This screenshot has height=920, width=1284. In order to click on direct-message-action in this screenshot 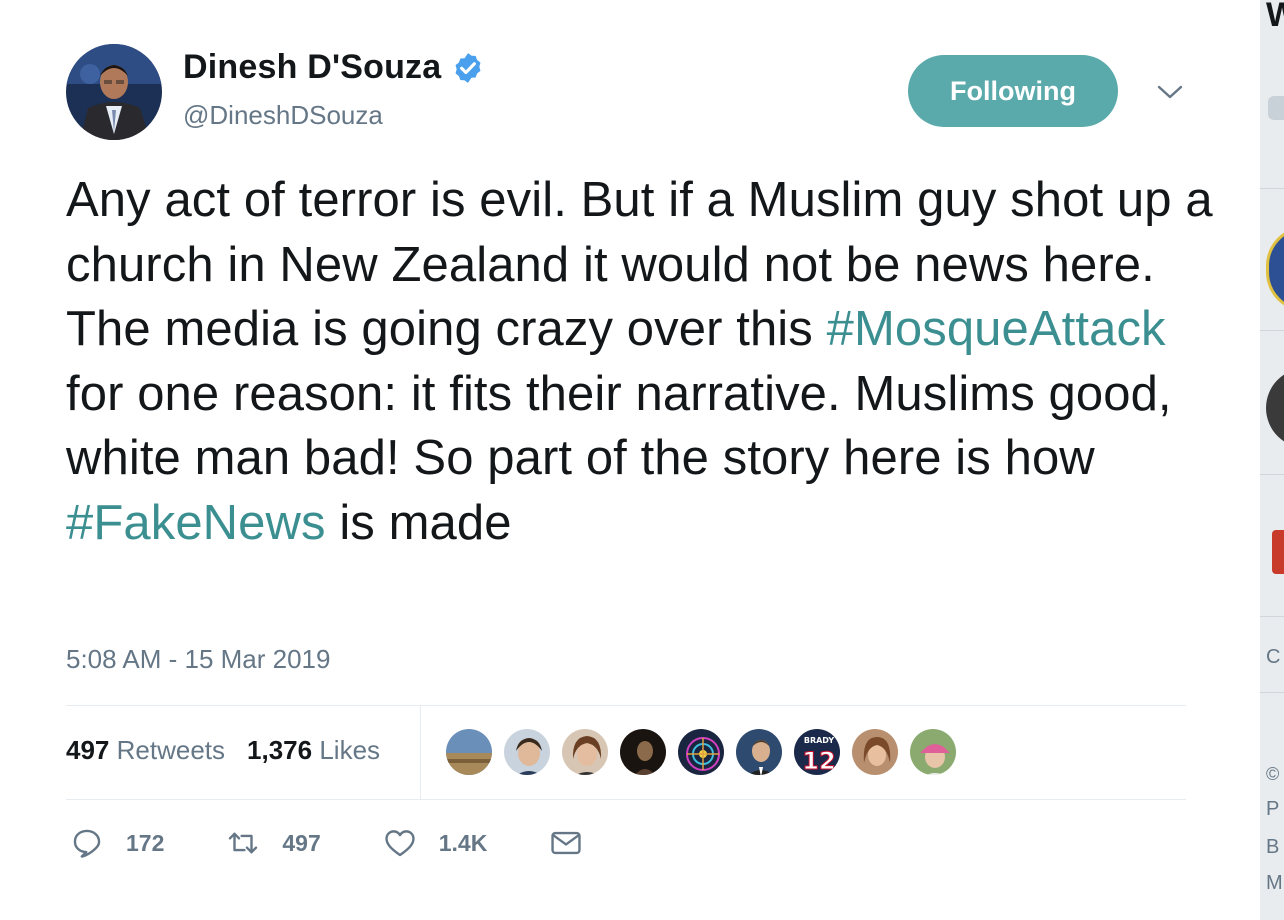, I will do `click(566, 843)`.